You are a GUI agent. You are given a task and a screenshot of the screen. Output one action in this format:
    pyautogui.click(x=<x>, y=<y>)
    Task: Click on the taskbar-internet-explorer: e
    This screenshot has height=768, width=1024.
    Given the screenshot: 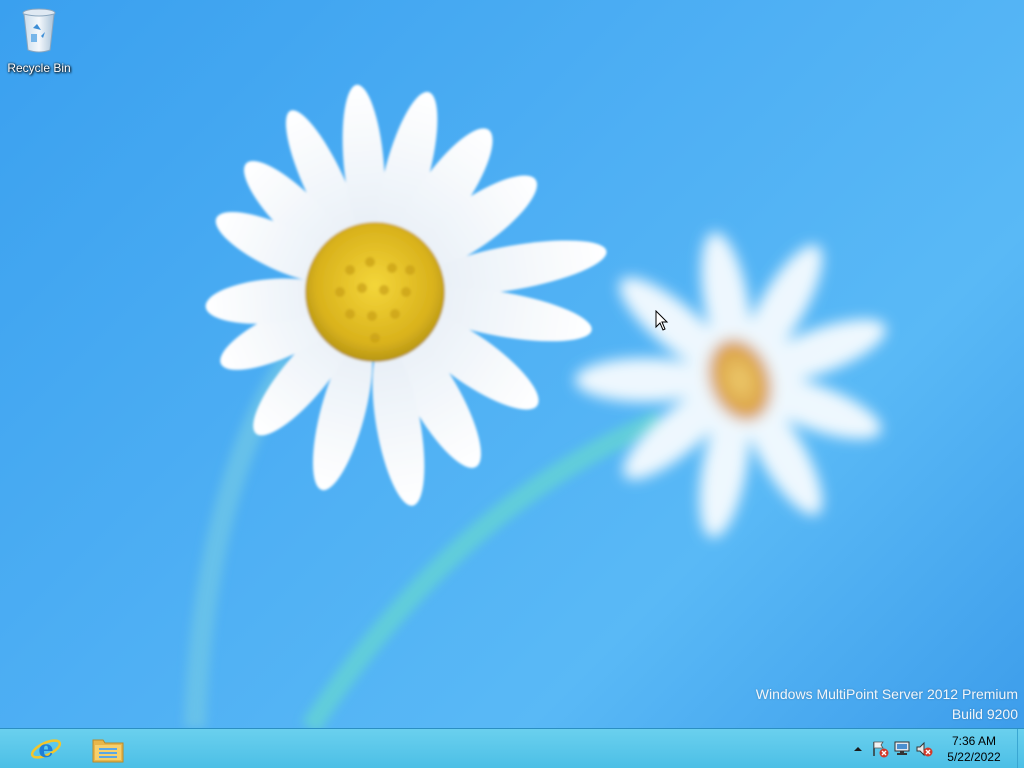 What is the action you would take?
    pyautogui.click(x=46, y=748)
    